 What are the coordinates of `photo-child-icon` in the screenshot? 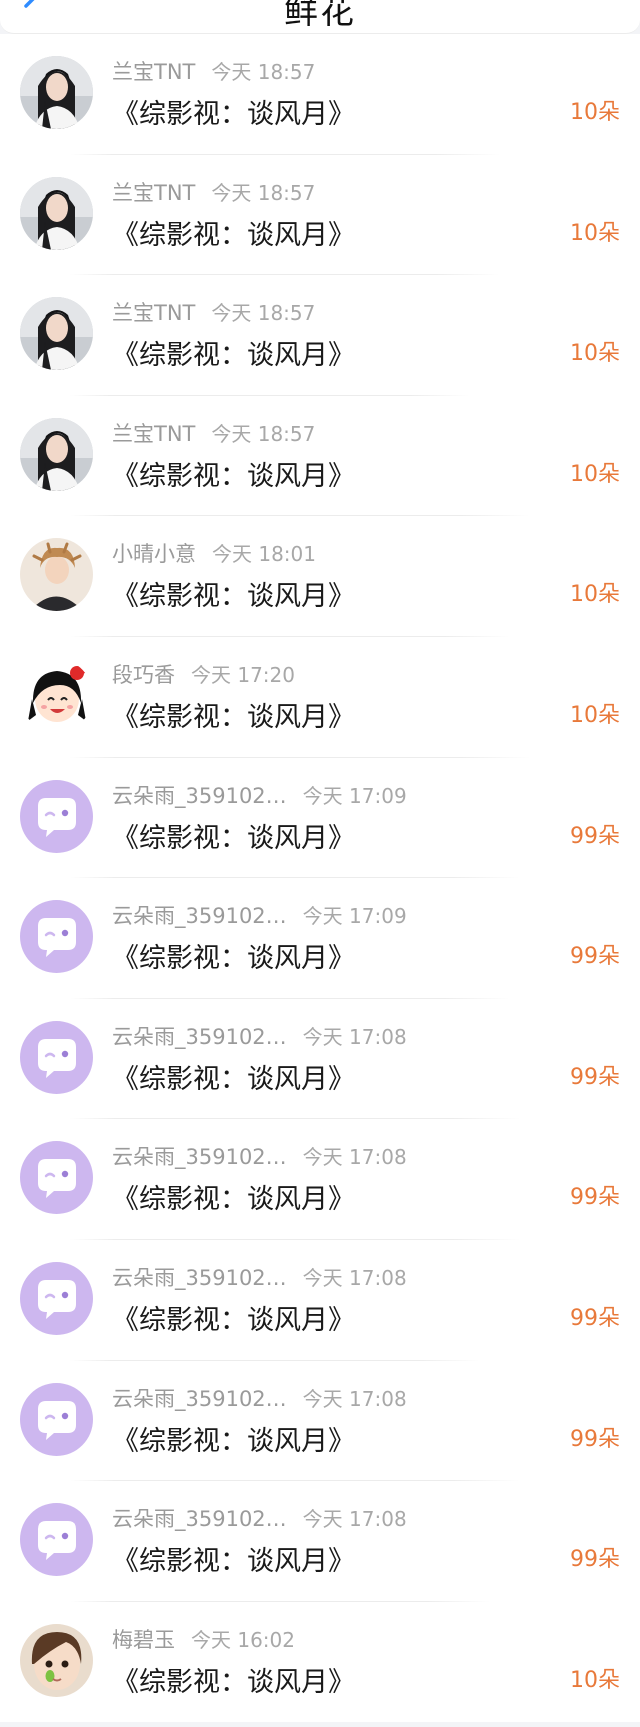 It's located at (56, 1660).